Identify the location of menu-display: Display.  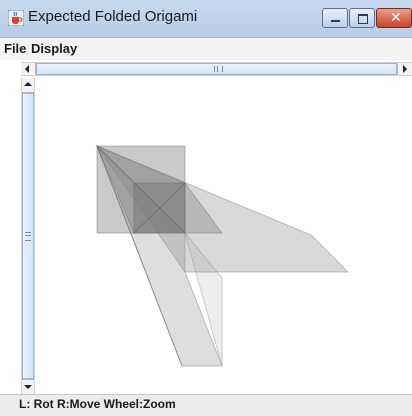
(54, 48).